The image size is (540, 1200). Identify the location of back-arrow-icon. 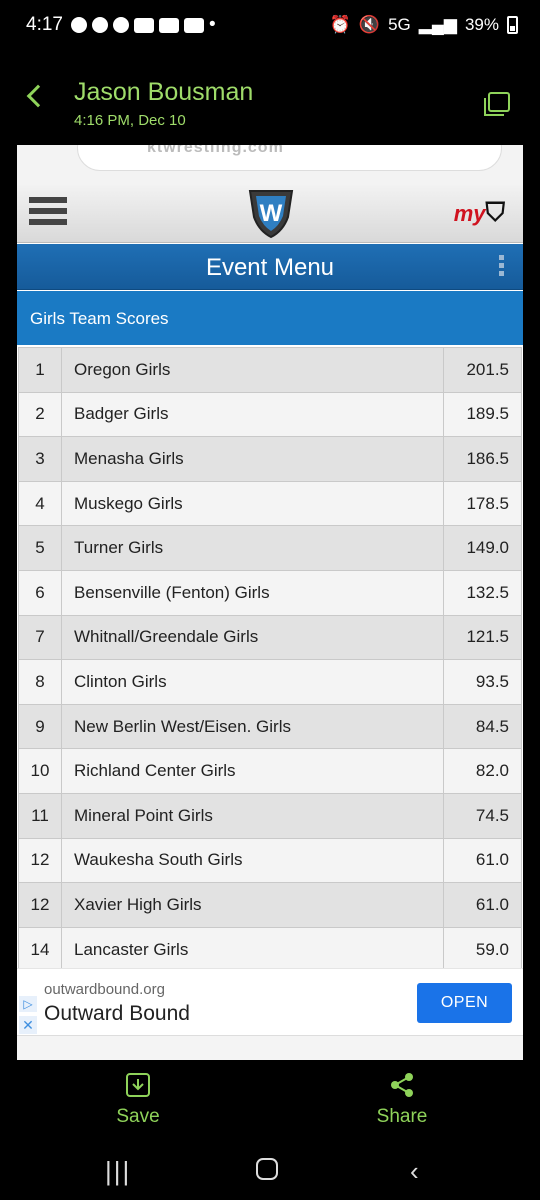
(38, 96).